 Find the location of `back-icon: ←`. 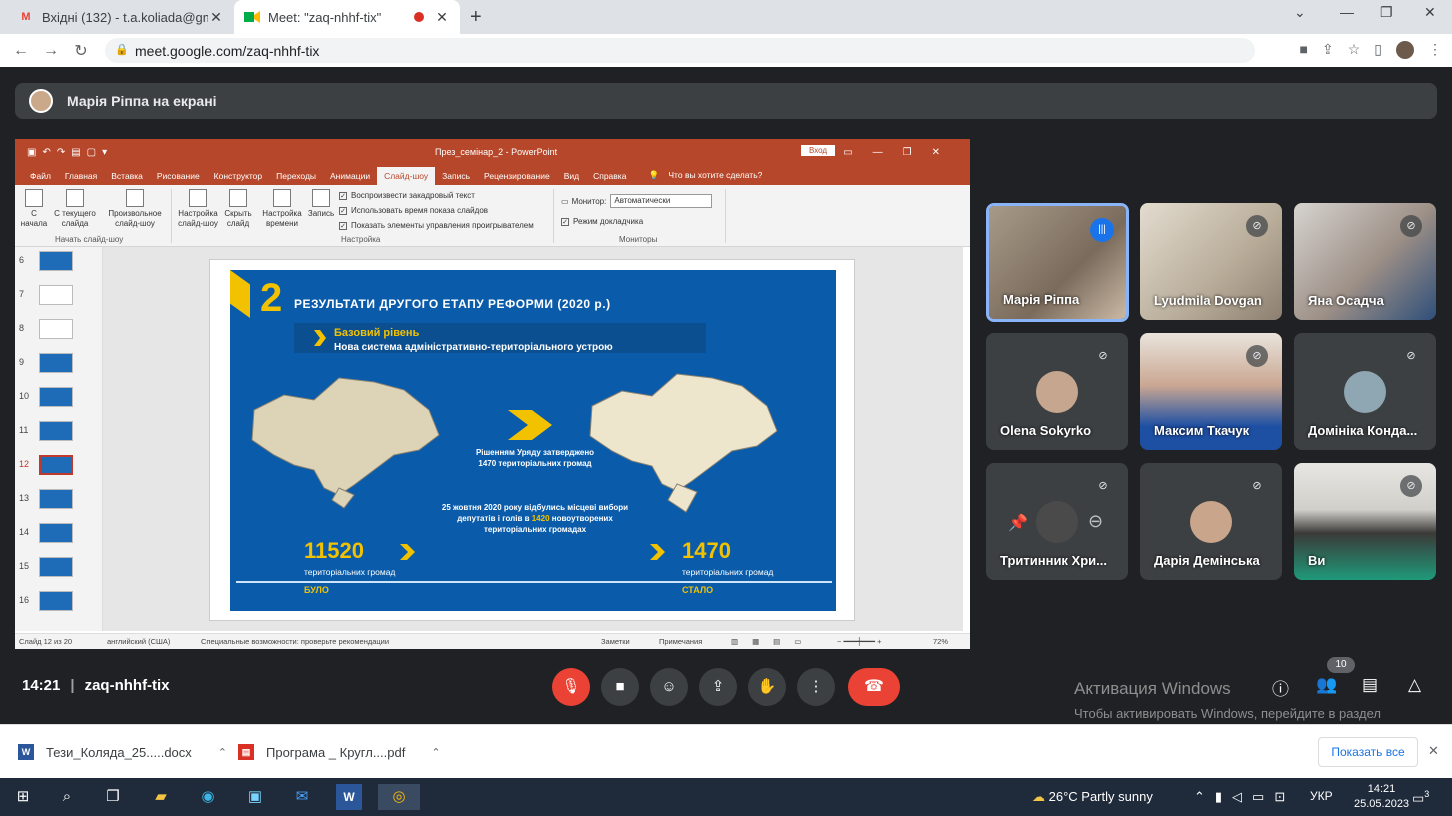

back-icon: ← is located at coordinates (21, 51).